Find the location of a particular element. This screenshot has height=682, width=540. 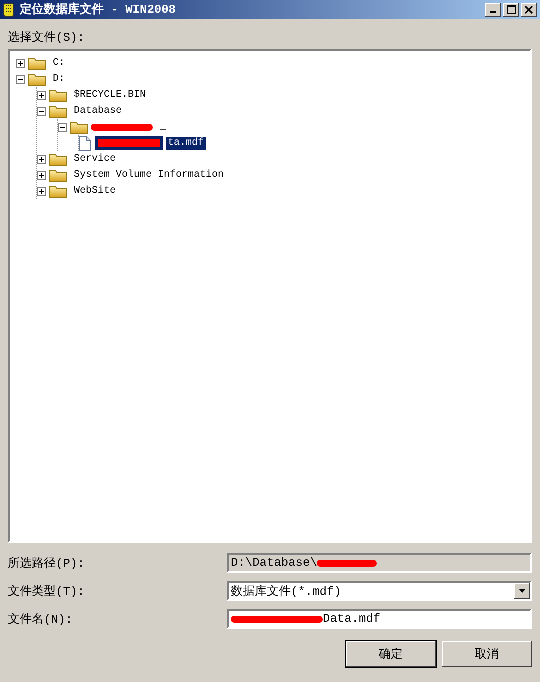

document-icon is located at coordinates (85, 143).